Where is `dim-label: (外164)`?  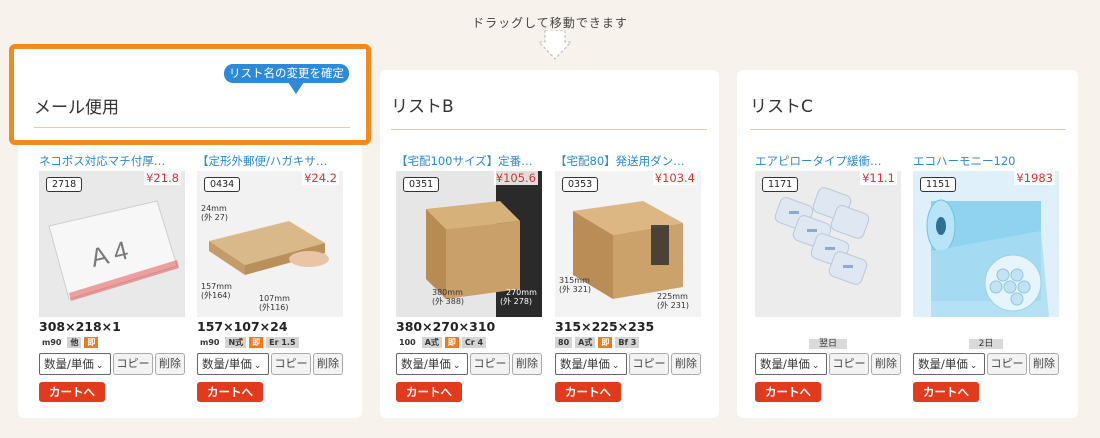
dim-label: (外164) is located at coordinates (216, 295).